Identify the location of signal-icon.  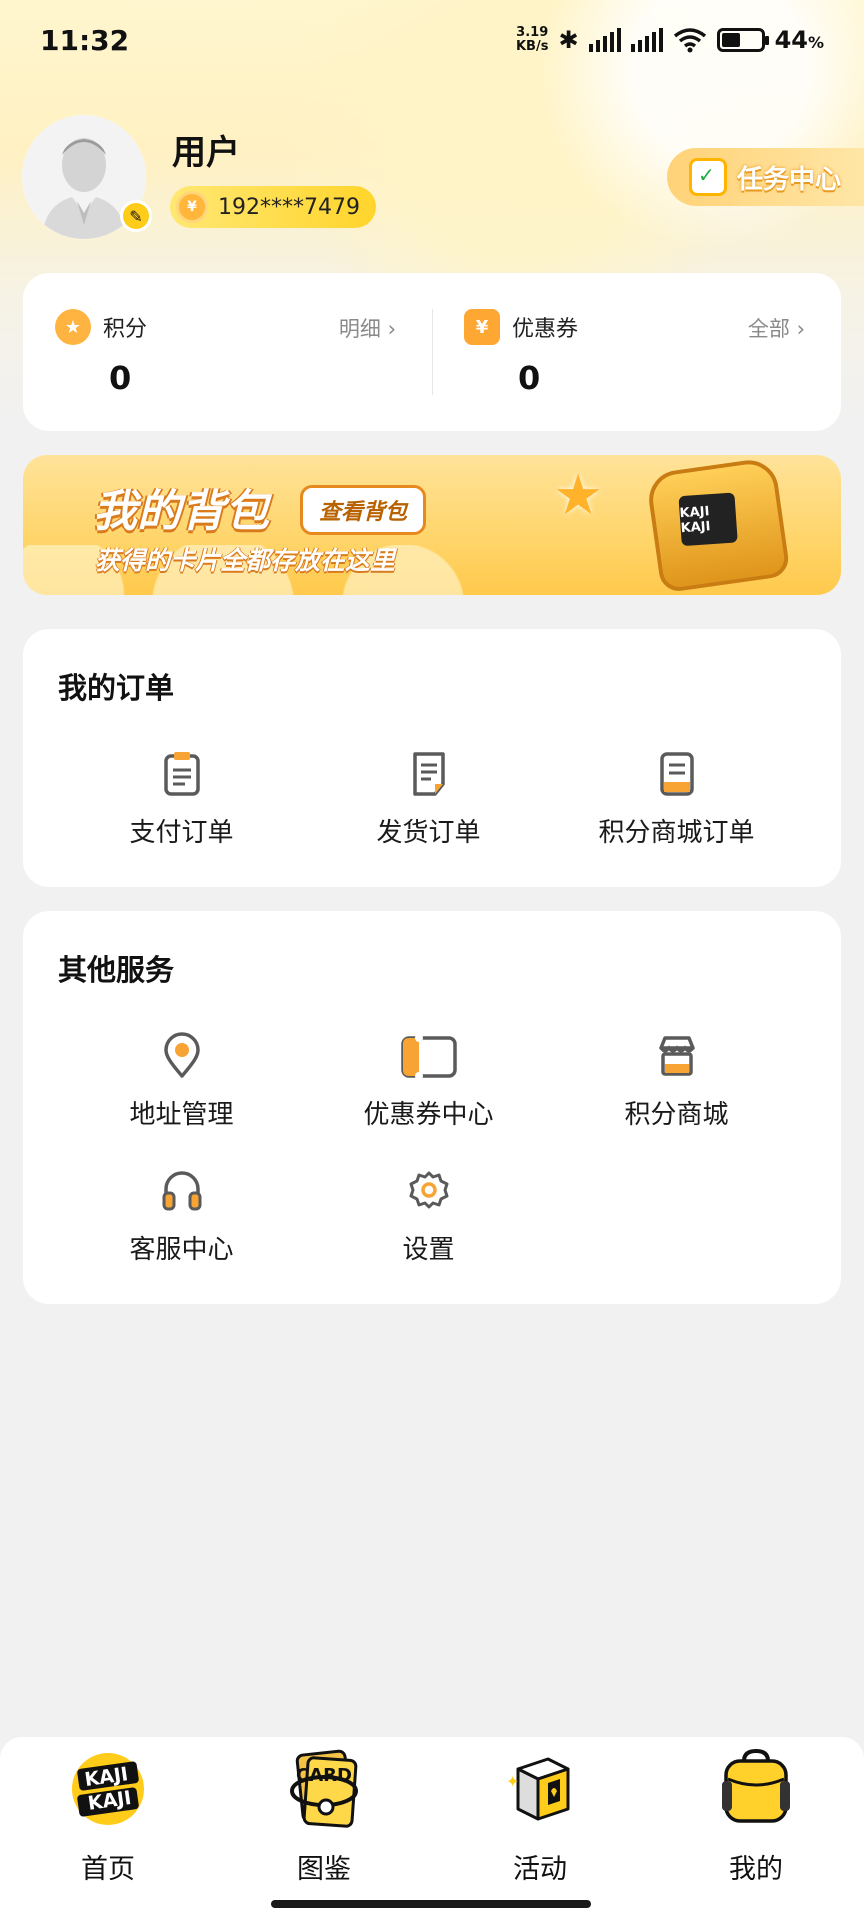
(604, 40).